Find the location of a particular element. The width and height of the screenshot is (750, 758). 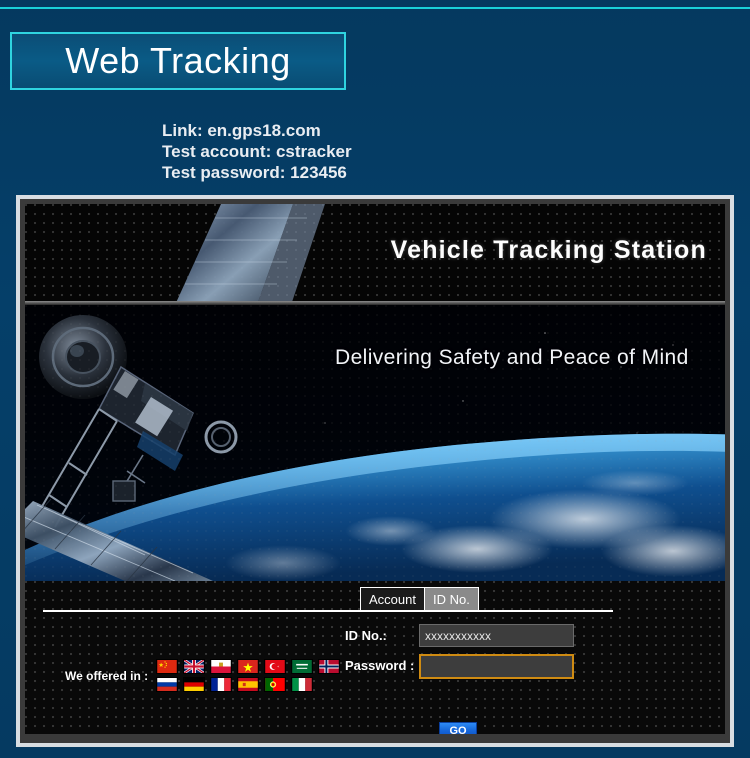

credential-password: Test password: 123456 is located at coordinates (254, 172).